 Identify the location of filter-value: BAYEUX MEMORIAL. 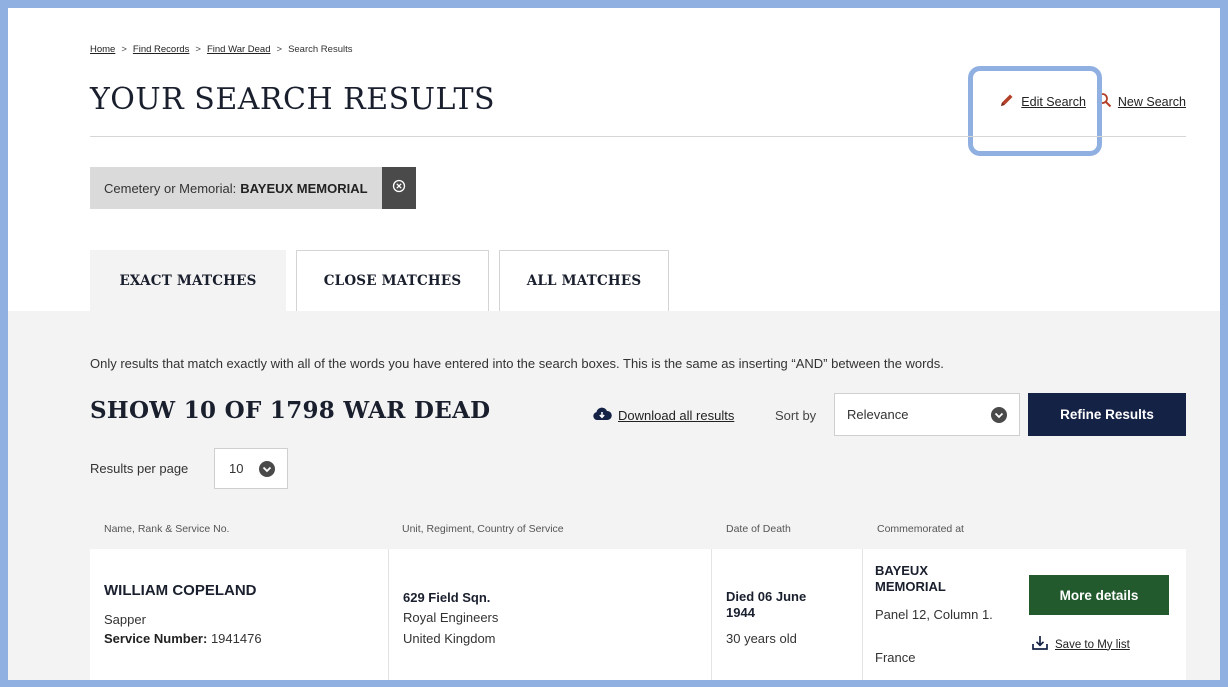
(304, 188).